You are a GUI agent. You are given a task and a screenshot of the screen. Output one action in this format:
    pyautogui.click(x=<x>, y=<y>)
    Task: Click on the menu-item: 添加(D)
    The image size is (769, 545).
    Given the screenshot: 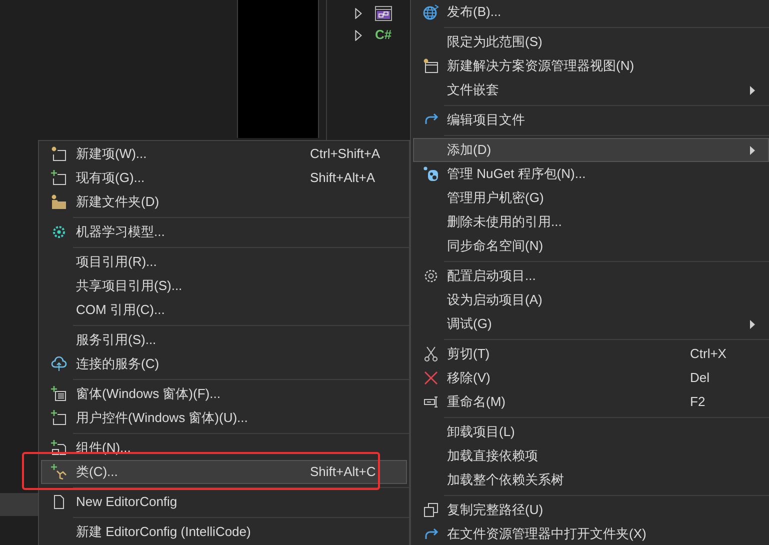 What is the action you would take?
    pyautogui.click(x=591, y=150)
    